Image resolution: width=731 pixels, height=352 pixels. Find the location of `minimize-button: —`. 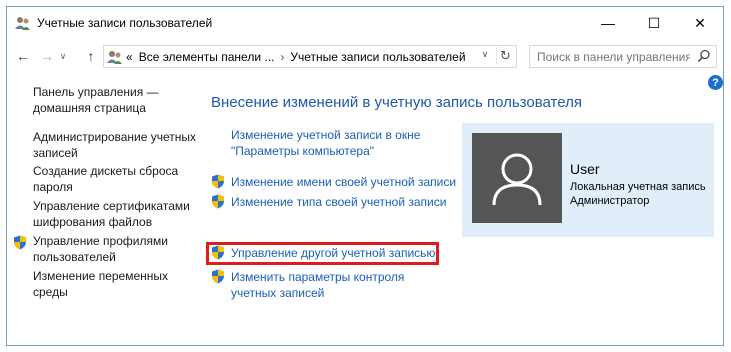

minimize-button: — is located at coordinates (608, 23).